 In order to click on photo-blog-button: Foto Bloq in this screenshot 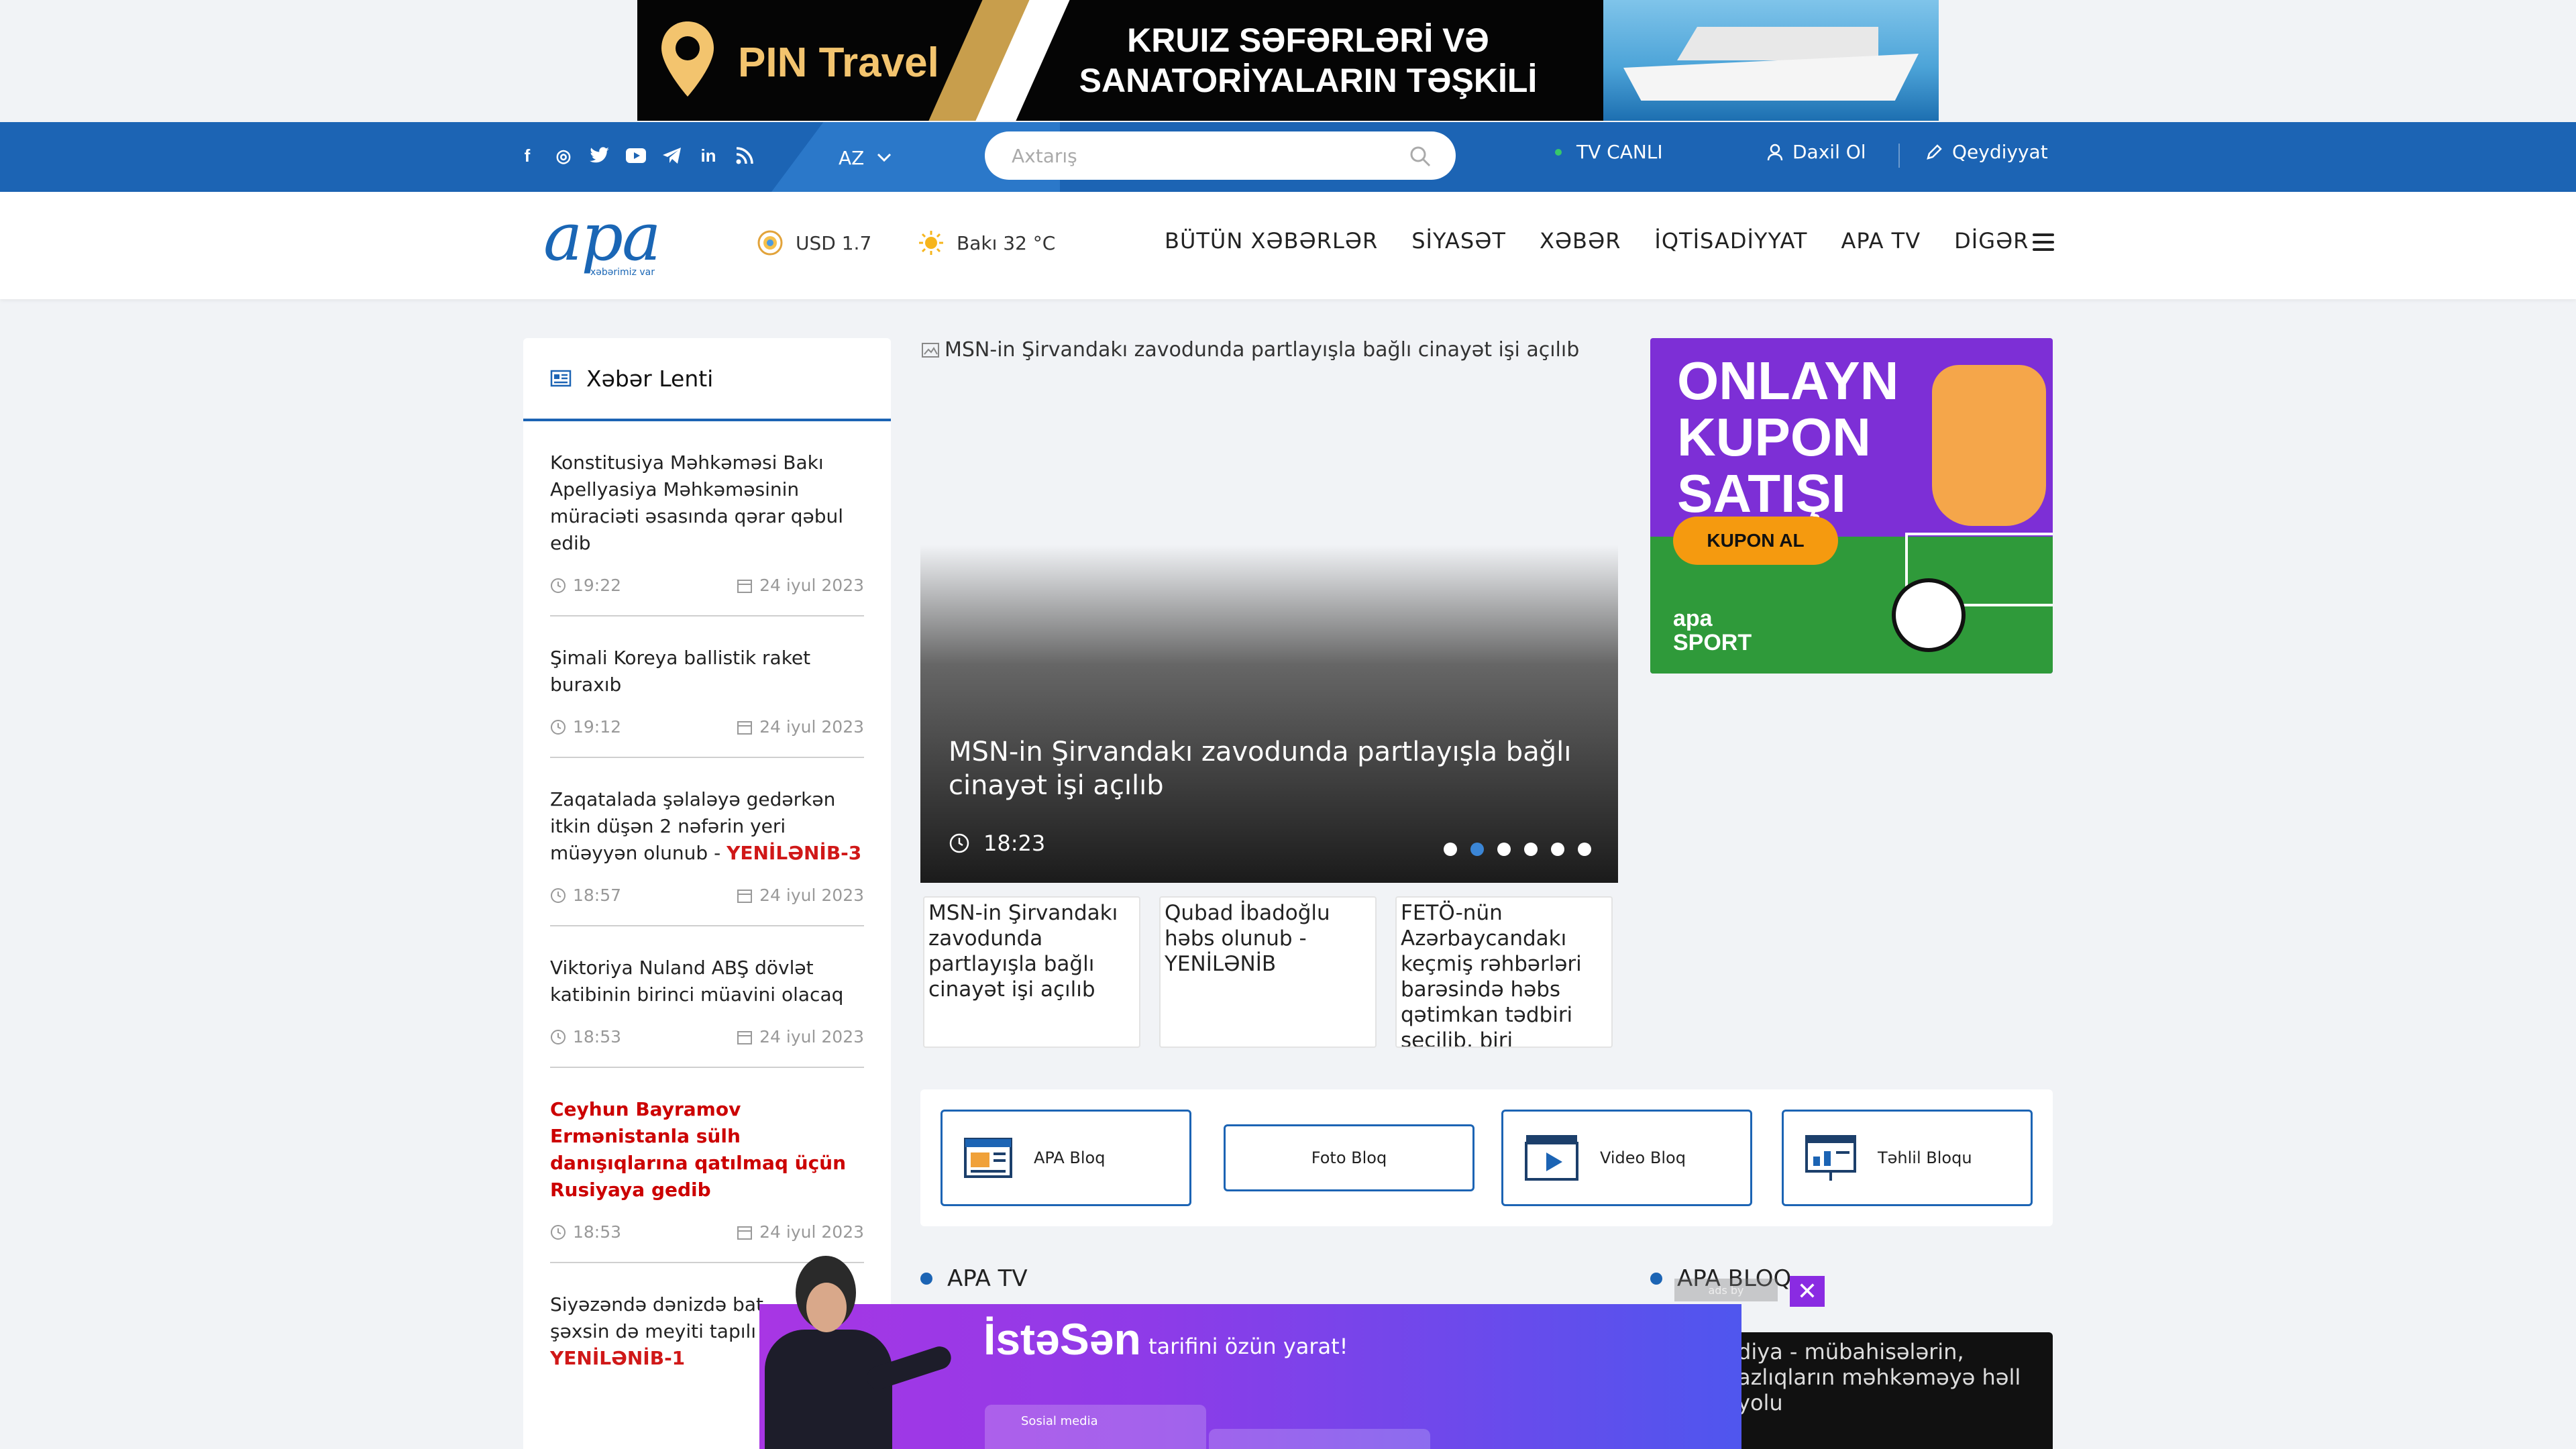, I will do `click(1349, 1157)`.